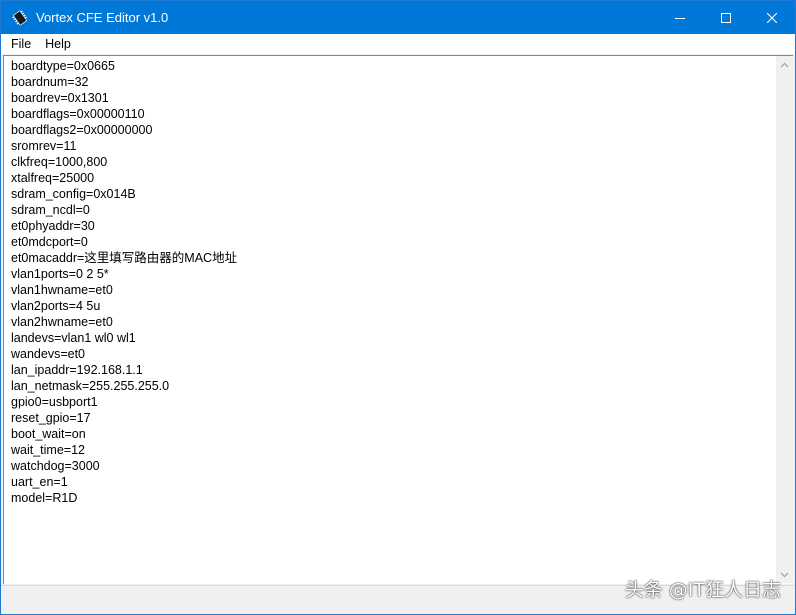 This screenshot has height=615, width=796. I want to click on editor-line: lan_ipaddr=192.168.1.1, so click(77, 370).